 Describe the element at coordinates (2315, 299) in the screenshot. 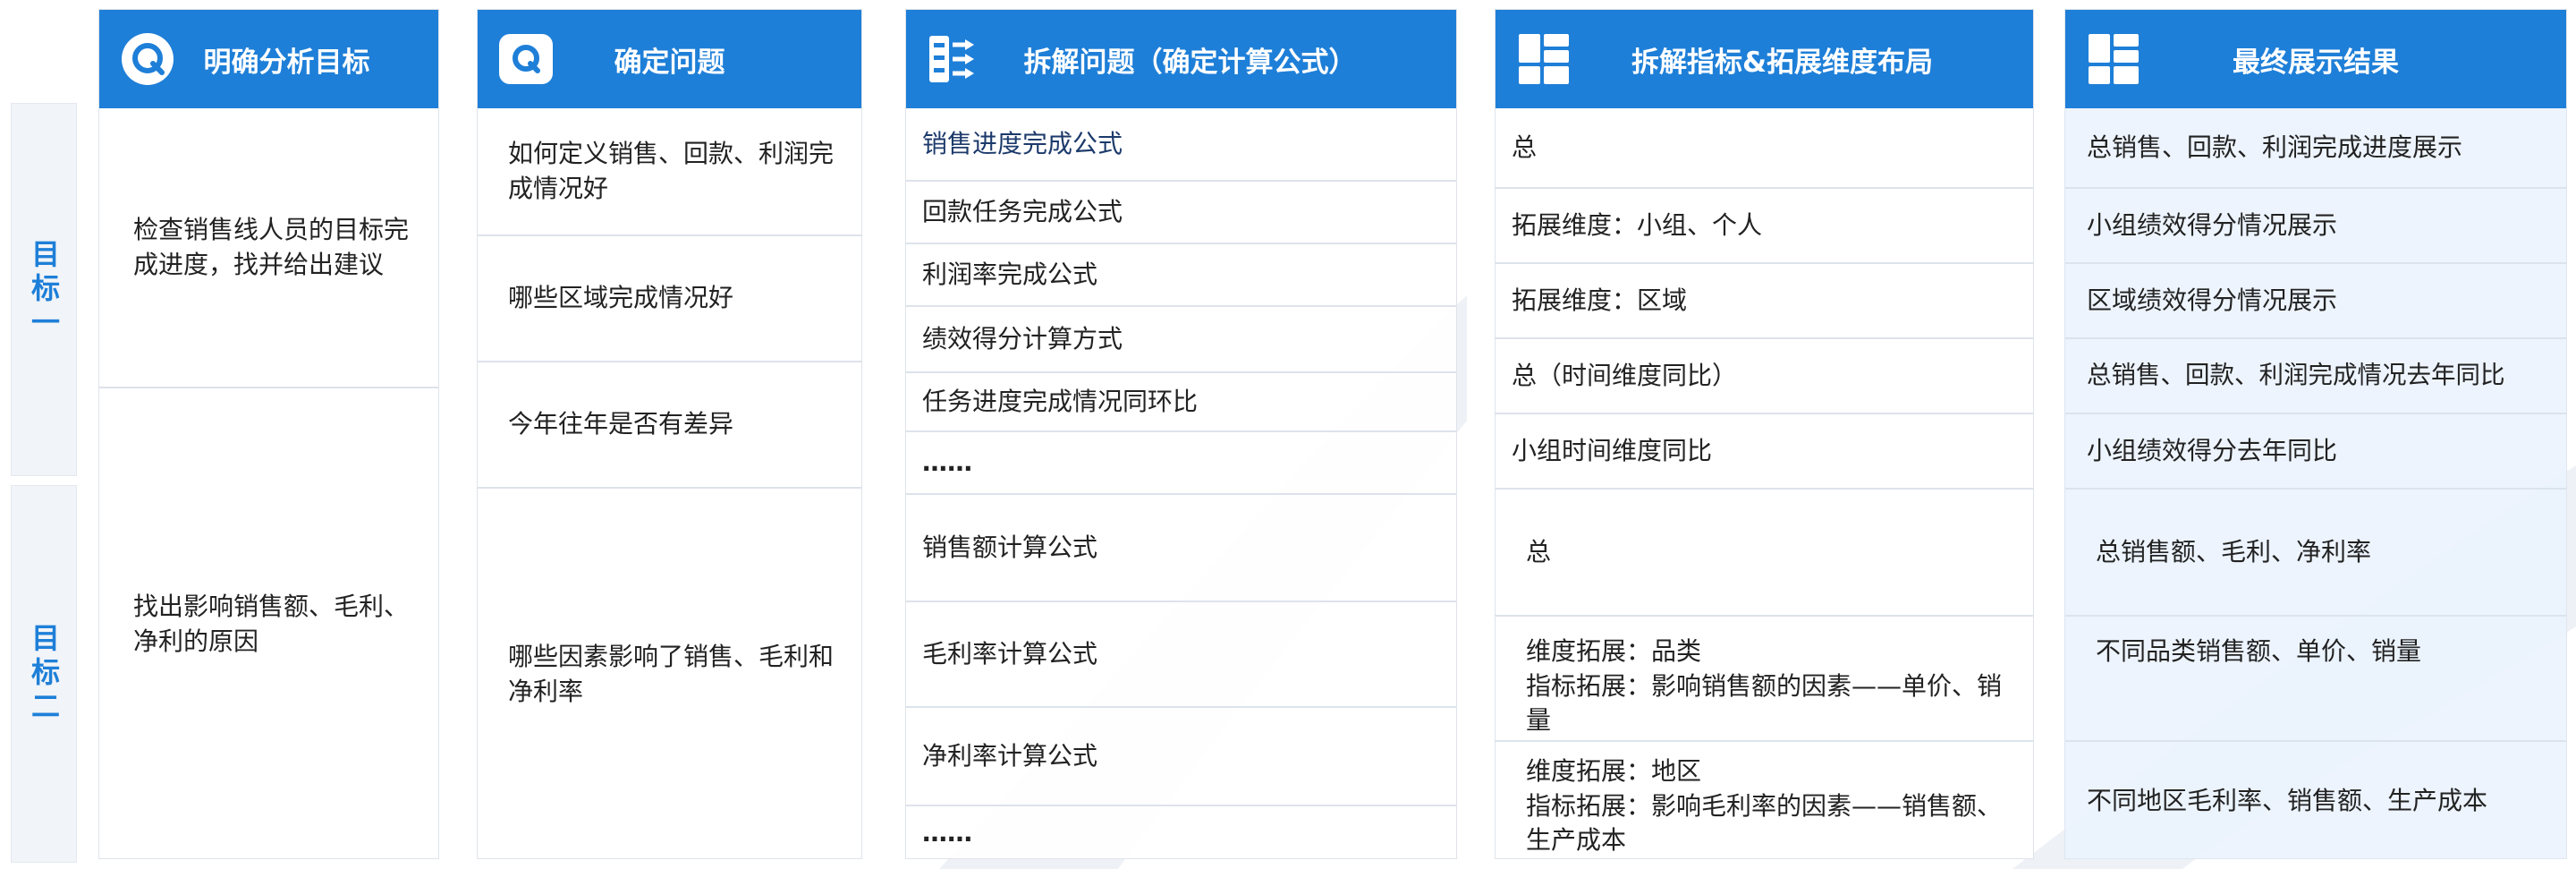

I see `cell: 区域绩效得分情况展示` at that location.